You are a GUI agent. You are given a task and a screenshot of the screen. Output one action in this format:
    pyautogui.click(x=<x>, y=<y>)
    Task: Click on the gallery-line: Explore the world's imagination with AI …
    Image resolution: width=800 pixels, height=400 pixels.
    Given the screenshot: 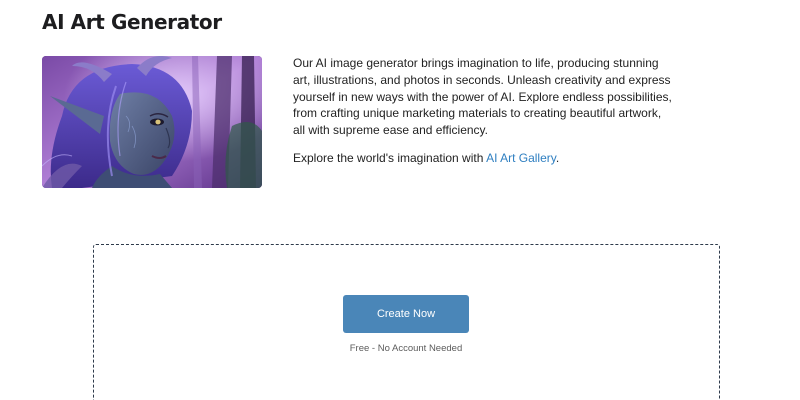 What is the action you would take?
    pyautogui.click(x=483, y=158)
    